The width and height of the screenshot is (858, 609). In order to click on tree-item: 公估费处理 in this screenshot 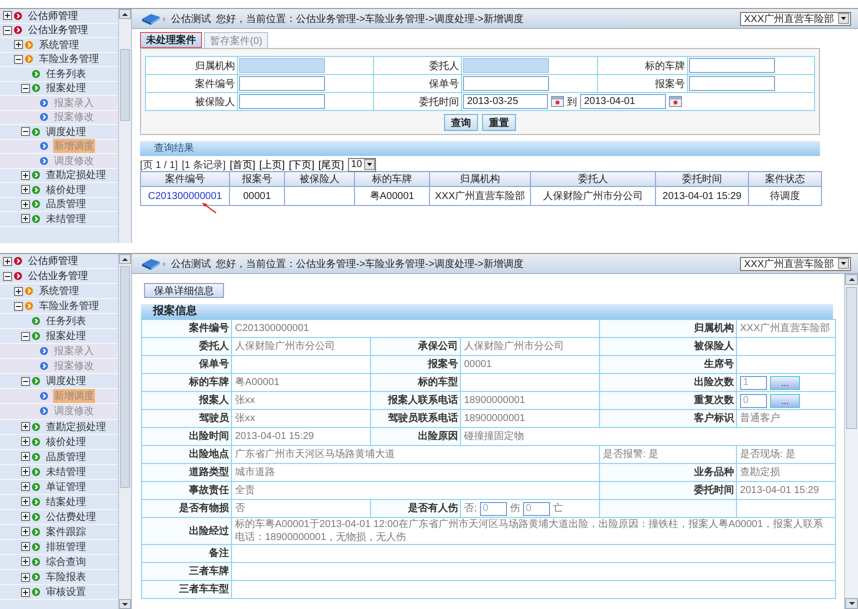, I will do `click(59, 517)`.